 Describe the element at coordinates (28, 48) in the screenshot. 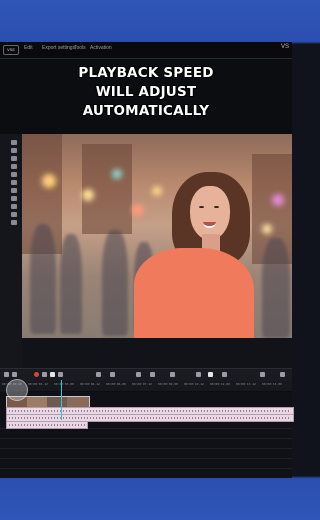

I see `menu-item-edit: Edit` at that location.